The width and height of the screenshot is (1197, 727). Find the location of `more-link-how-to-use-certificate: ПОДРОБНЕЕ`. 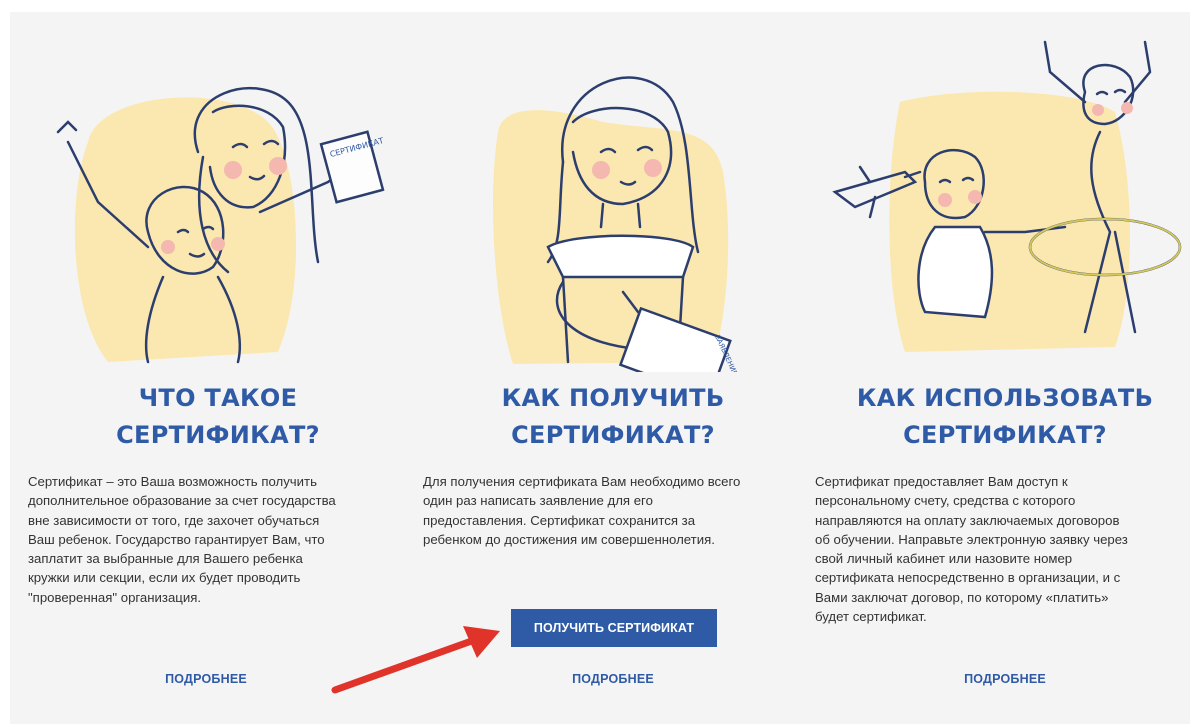

more-link-how-to-use-certificate: ПОДРОБНЕЕ is located at coordinates (1005, 679).